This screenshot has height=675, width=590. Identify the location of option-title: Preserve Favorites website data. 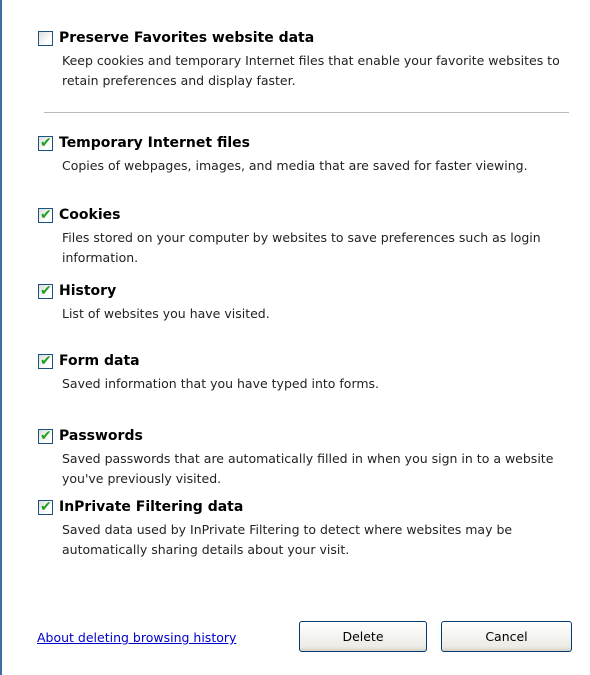
(187, 38).